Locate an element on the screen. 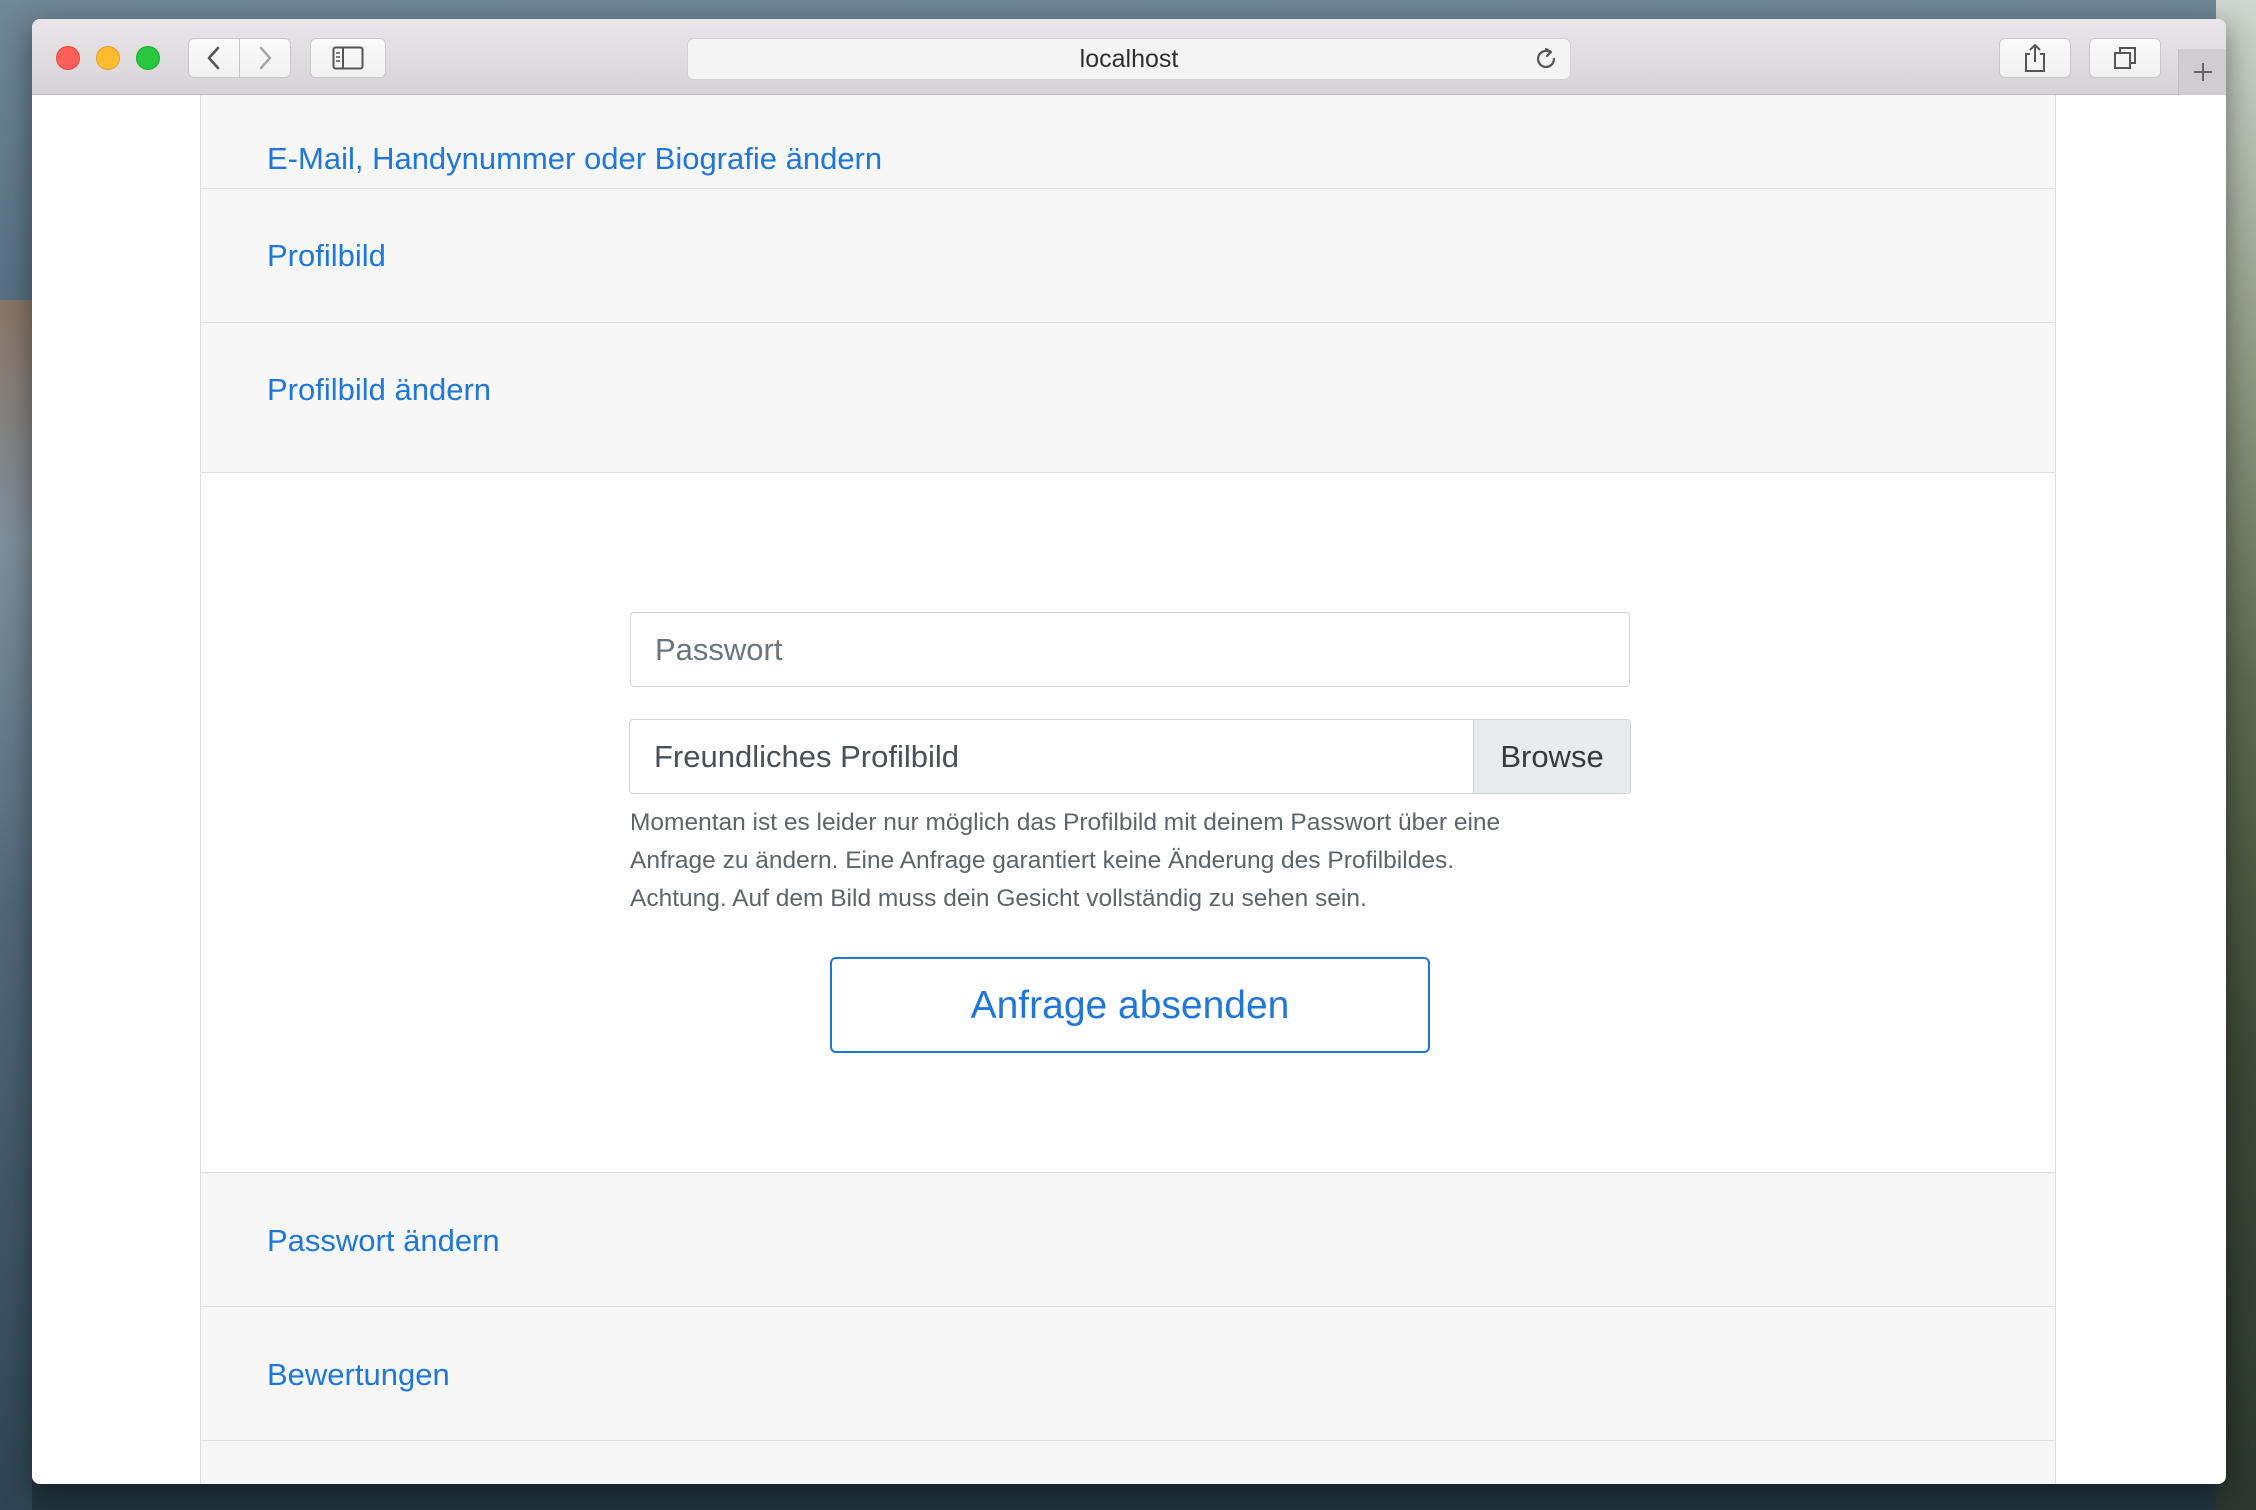 This screenshot has height=1510, width=2256. password-input is located at coordinates (1130, 649).